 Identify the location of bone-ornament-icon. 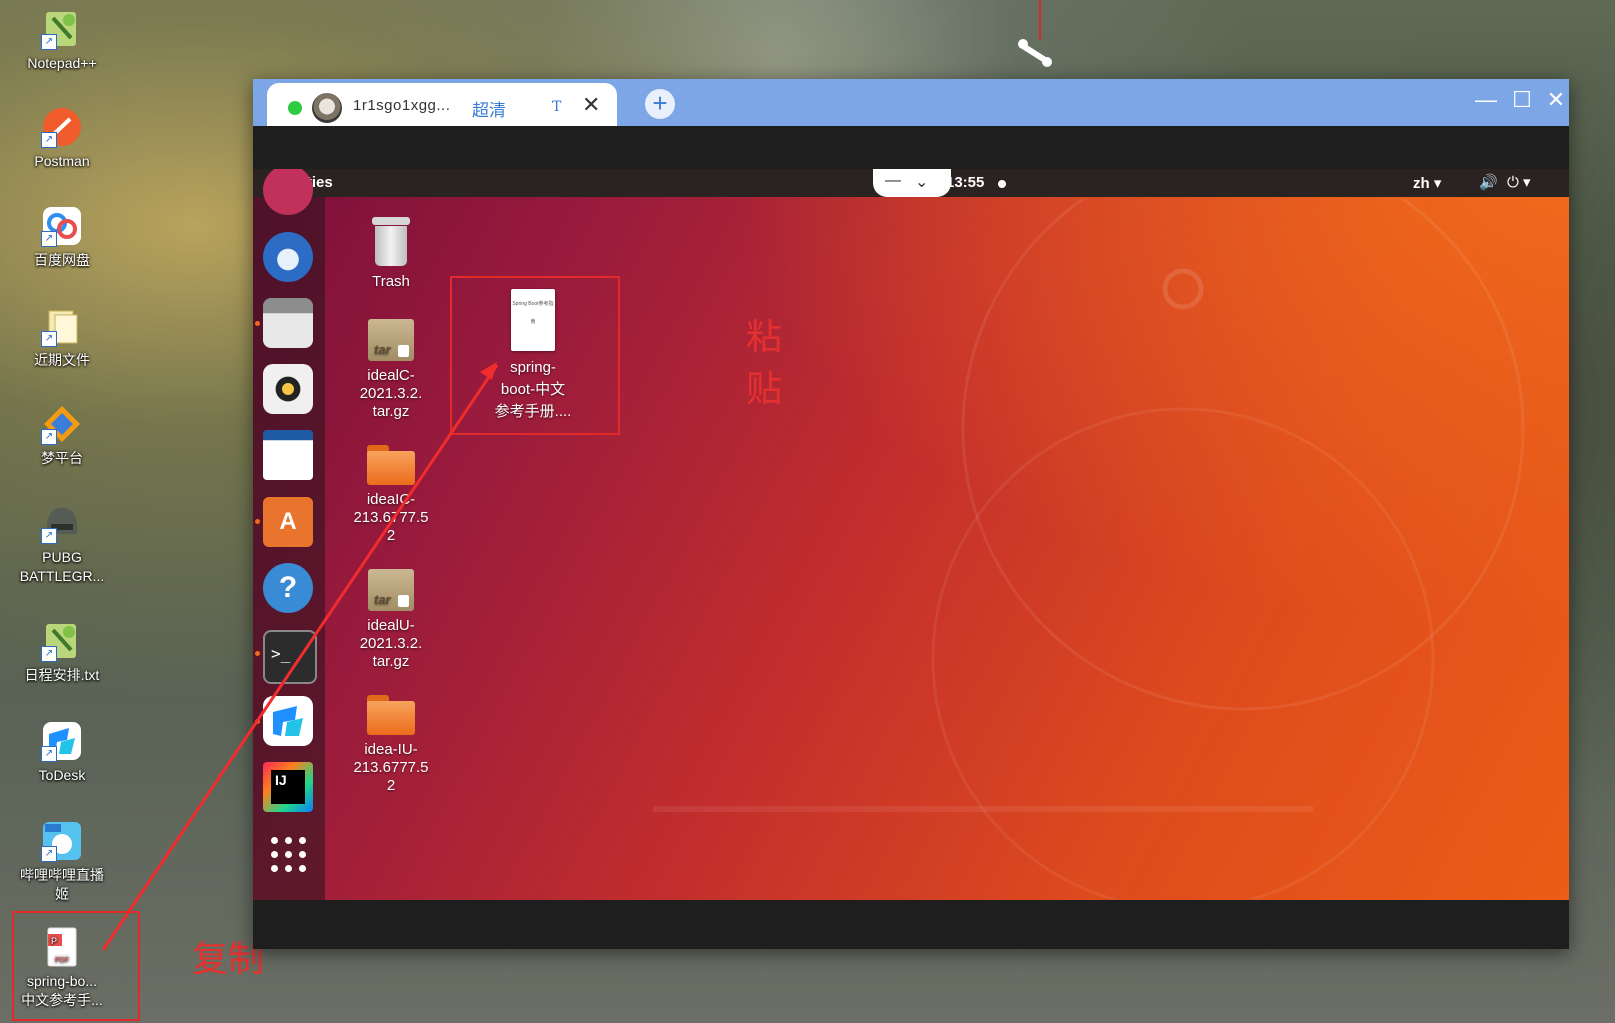
(1035, 33).